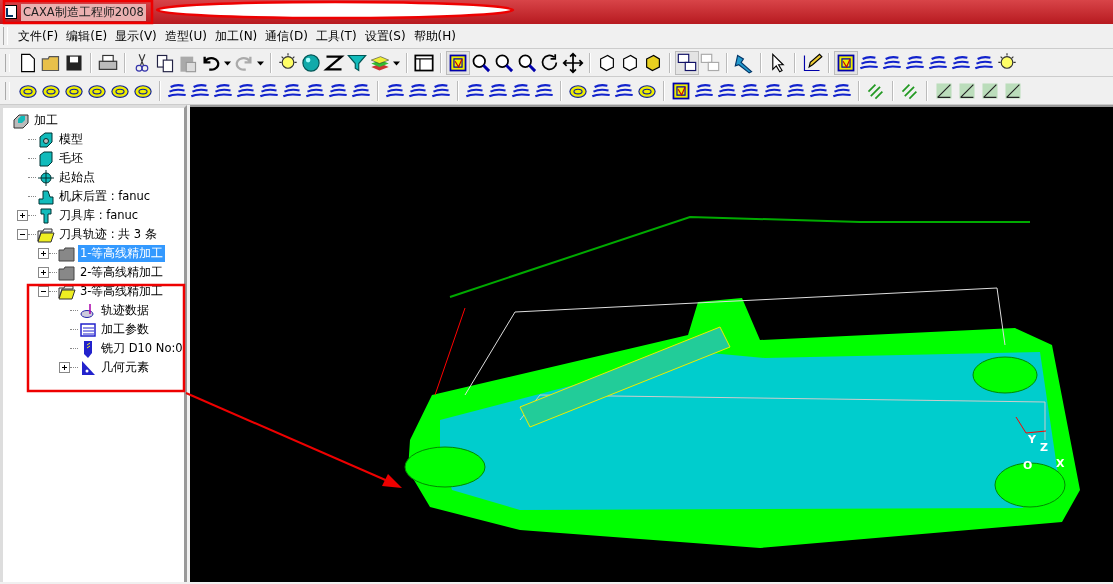 The height and width of the screenshot is (584, 1113). Describe the element at coordinates (1060, 463) in the screenshot. I see `axis-label: X` at that location.